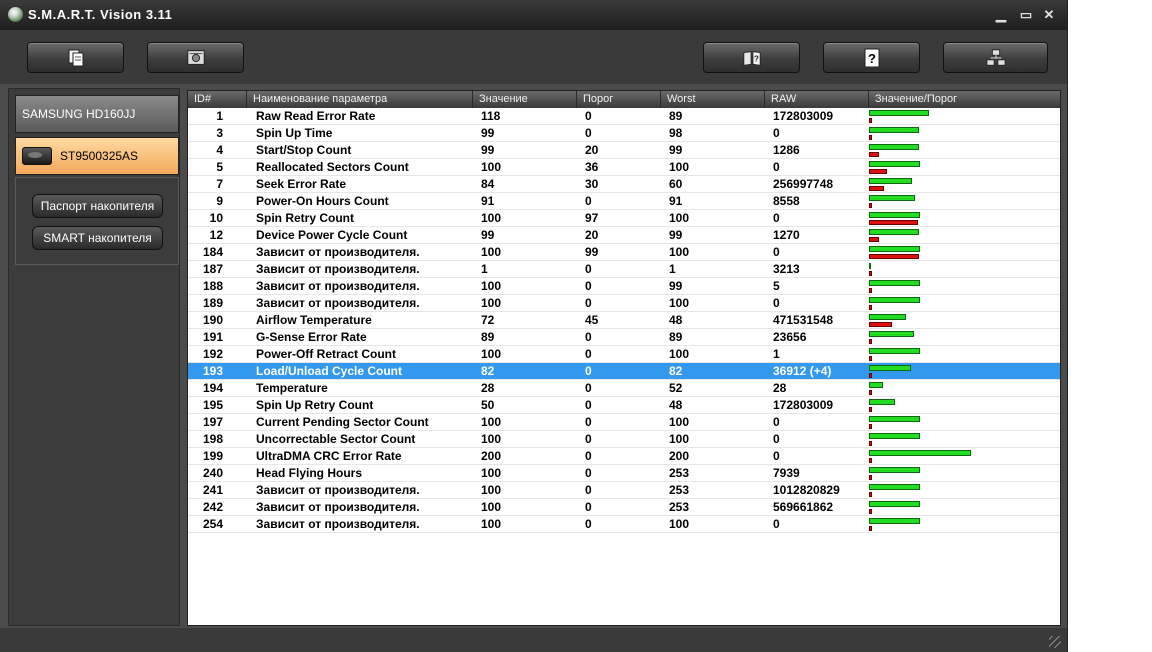  Describe the element at coordinates (75, 57) in the screenshot. I see `copy-report-button` at that location.